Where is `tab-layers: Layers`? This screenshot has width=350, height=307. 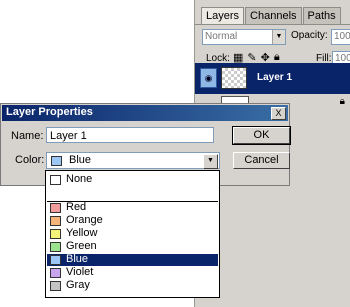 tab-layers: Layers is located at coordinates (223, 15).